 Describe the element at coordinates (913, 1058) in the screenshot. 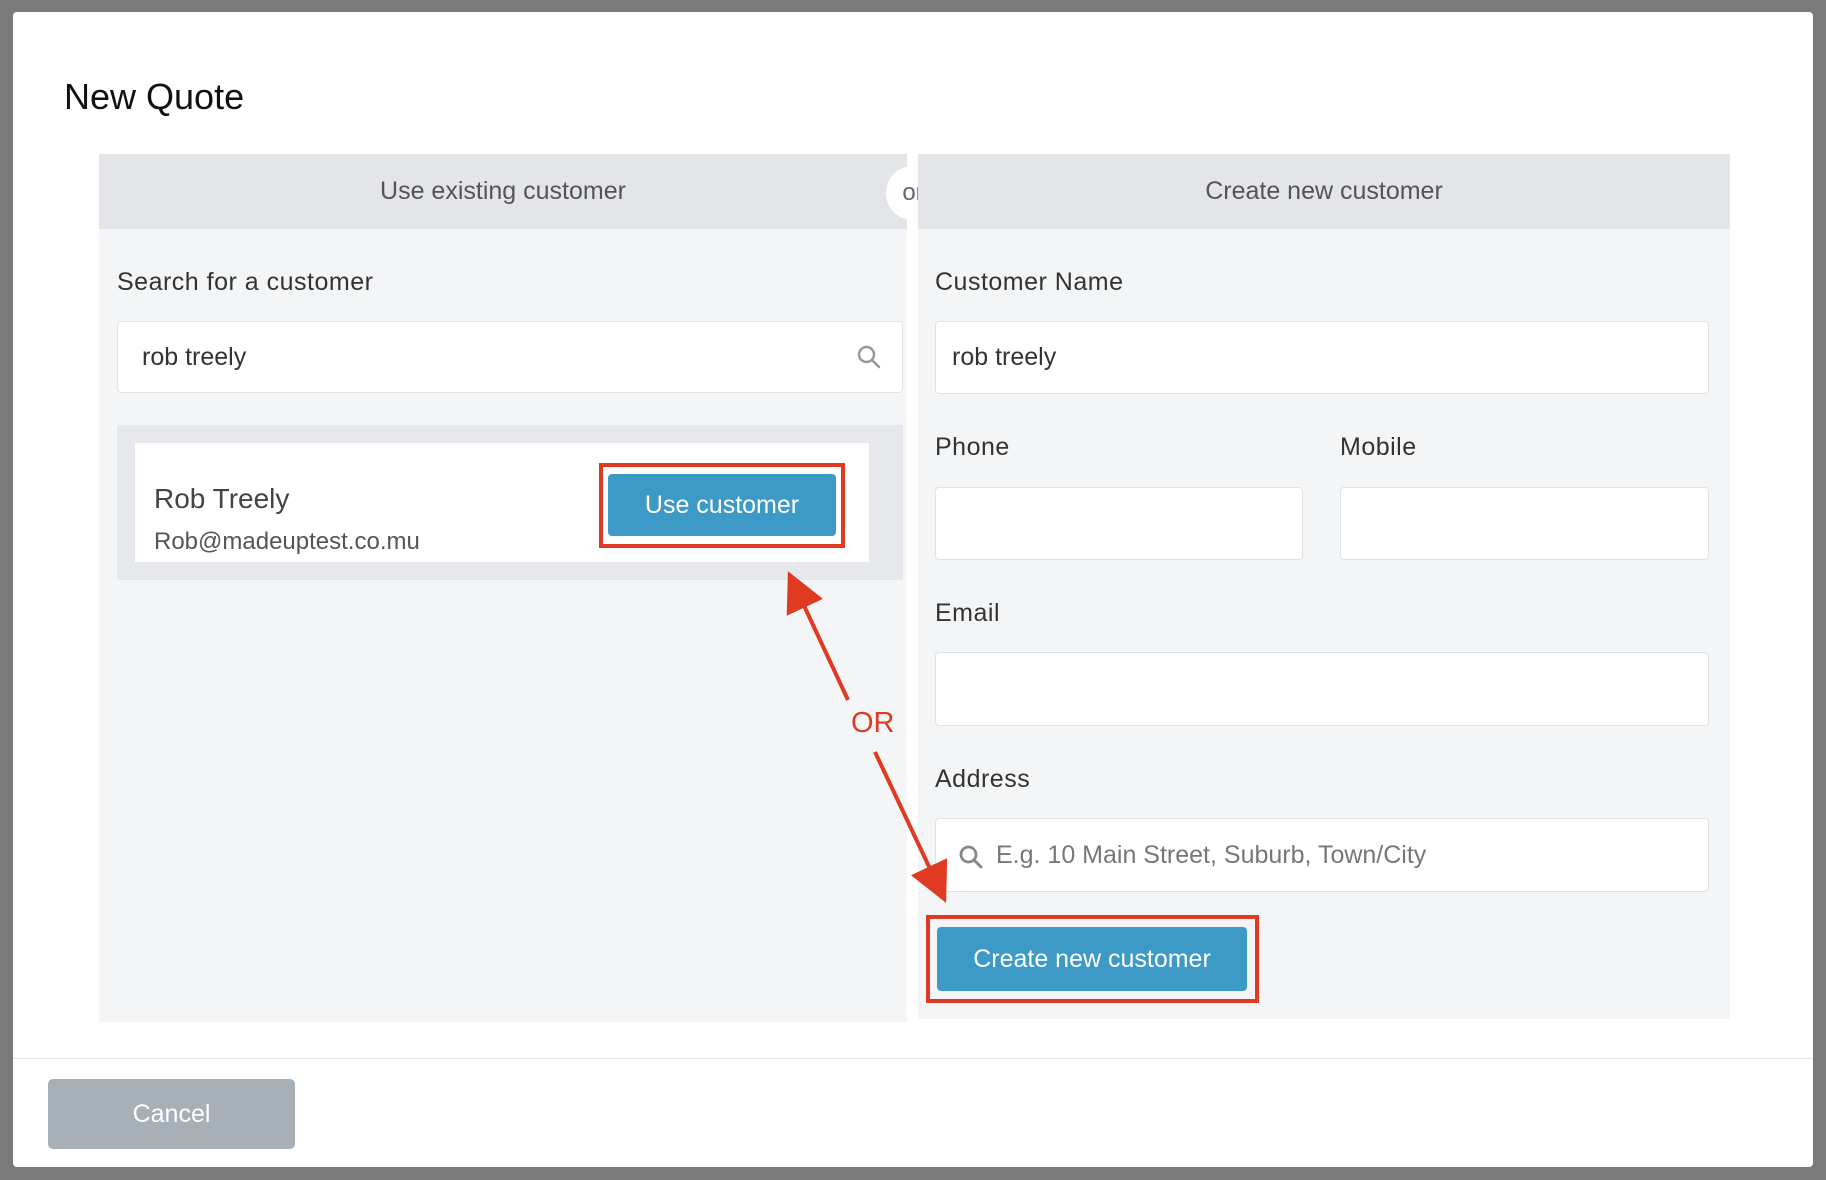

I see `footer-divider` at that location.